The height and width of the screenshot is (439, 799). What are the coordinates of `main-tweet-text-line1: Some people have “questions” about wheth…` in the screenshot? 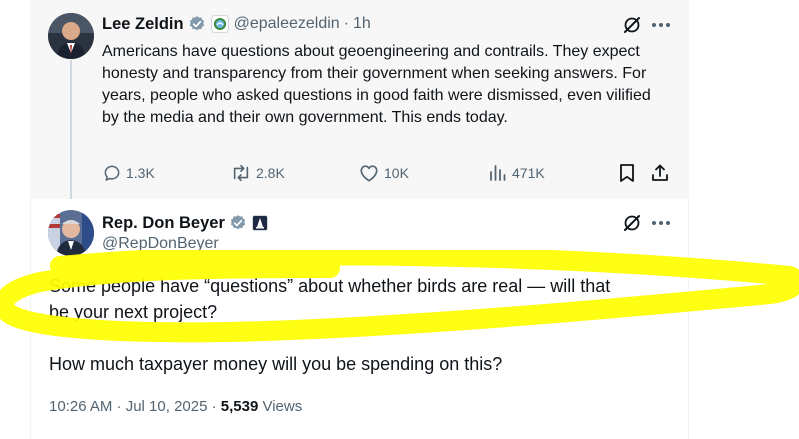 It's located at (330, 286).